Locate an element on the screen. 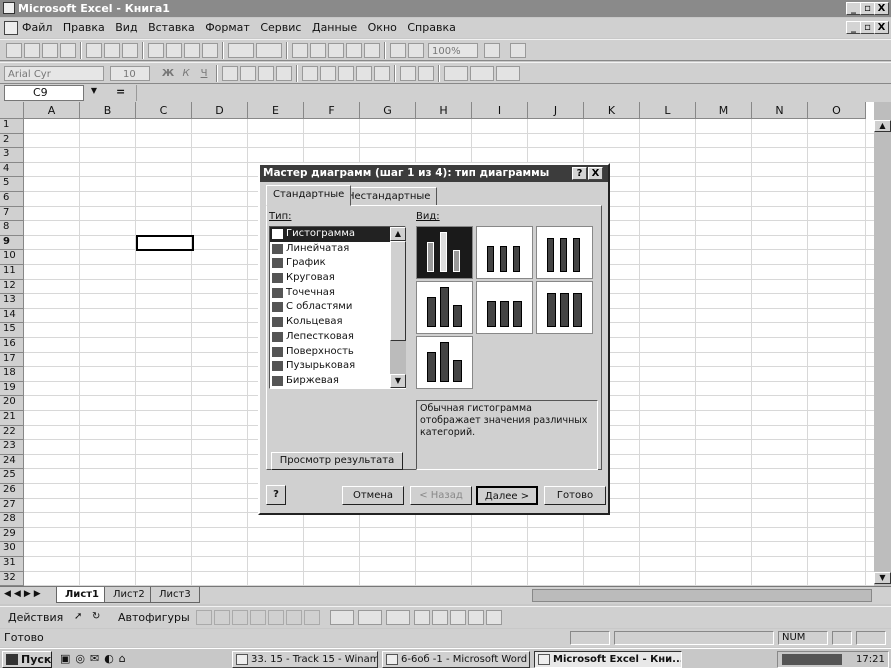 The width and height of the screenshot is (891, 668). sort-desc-icon is located at coordinates (372, 50).